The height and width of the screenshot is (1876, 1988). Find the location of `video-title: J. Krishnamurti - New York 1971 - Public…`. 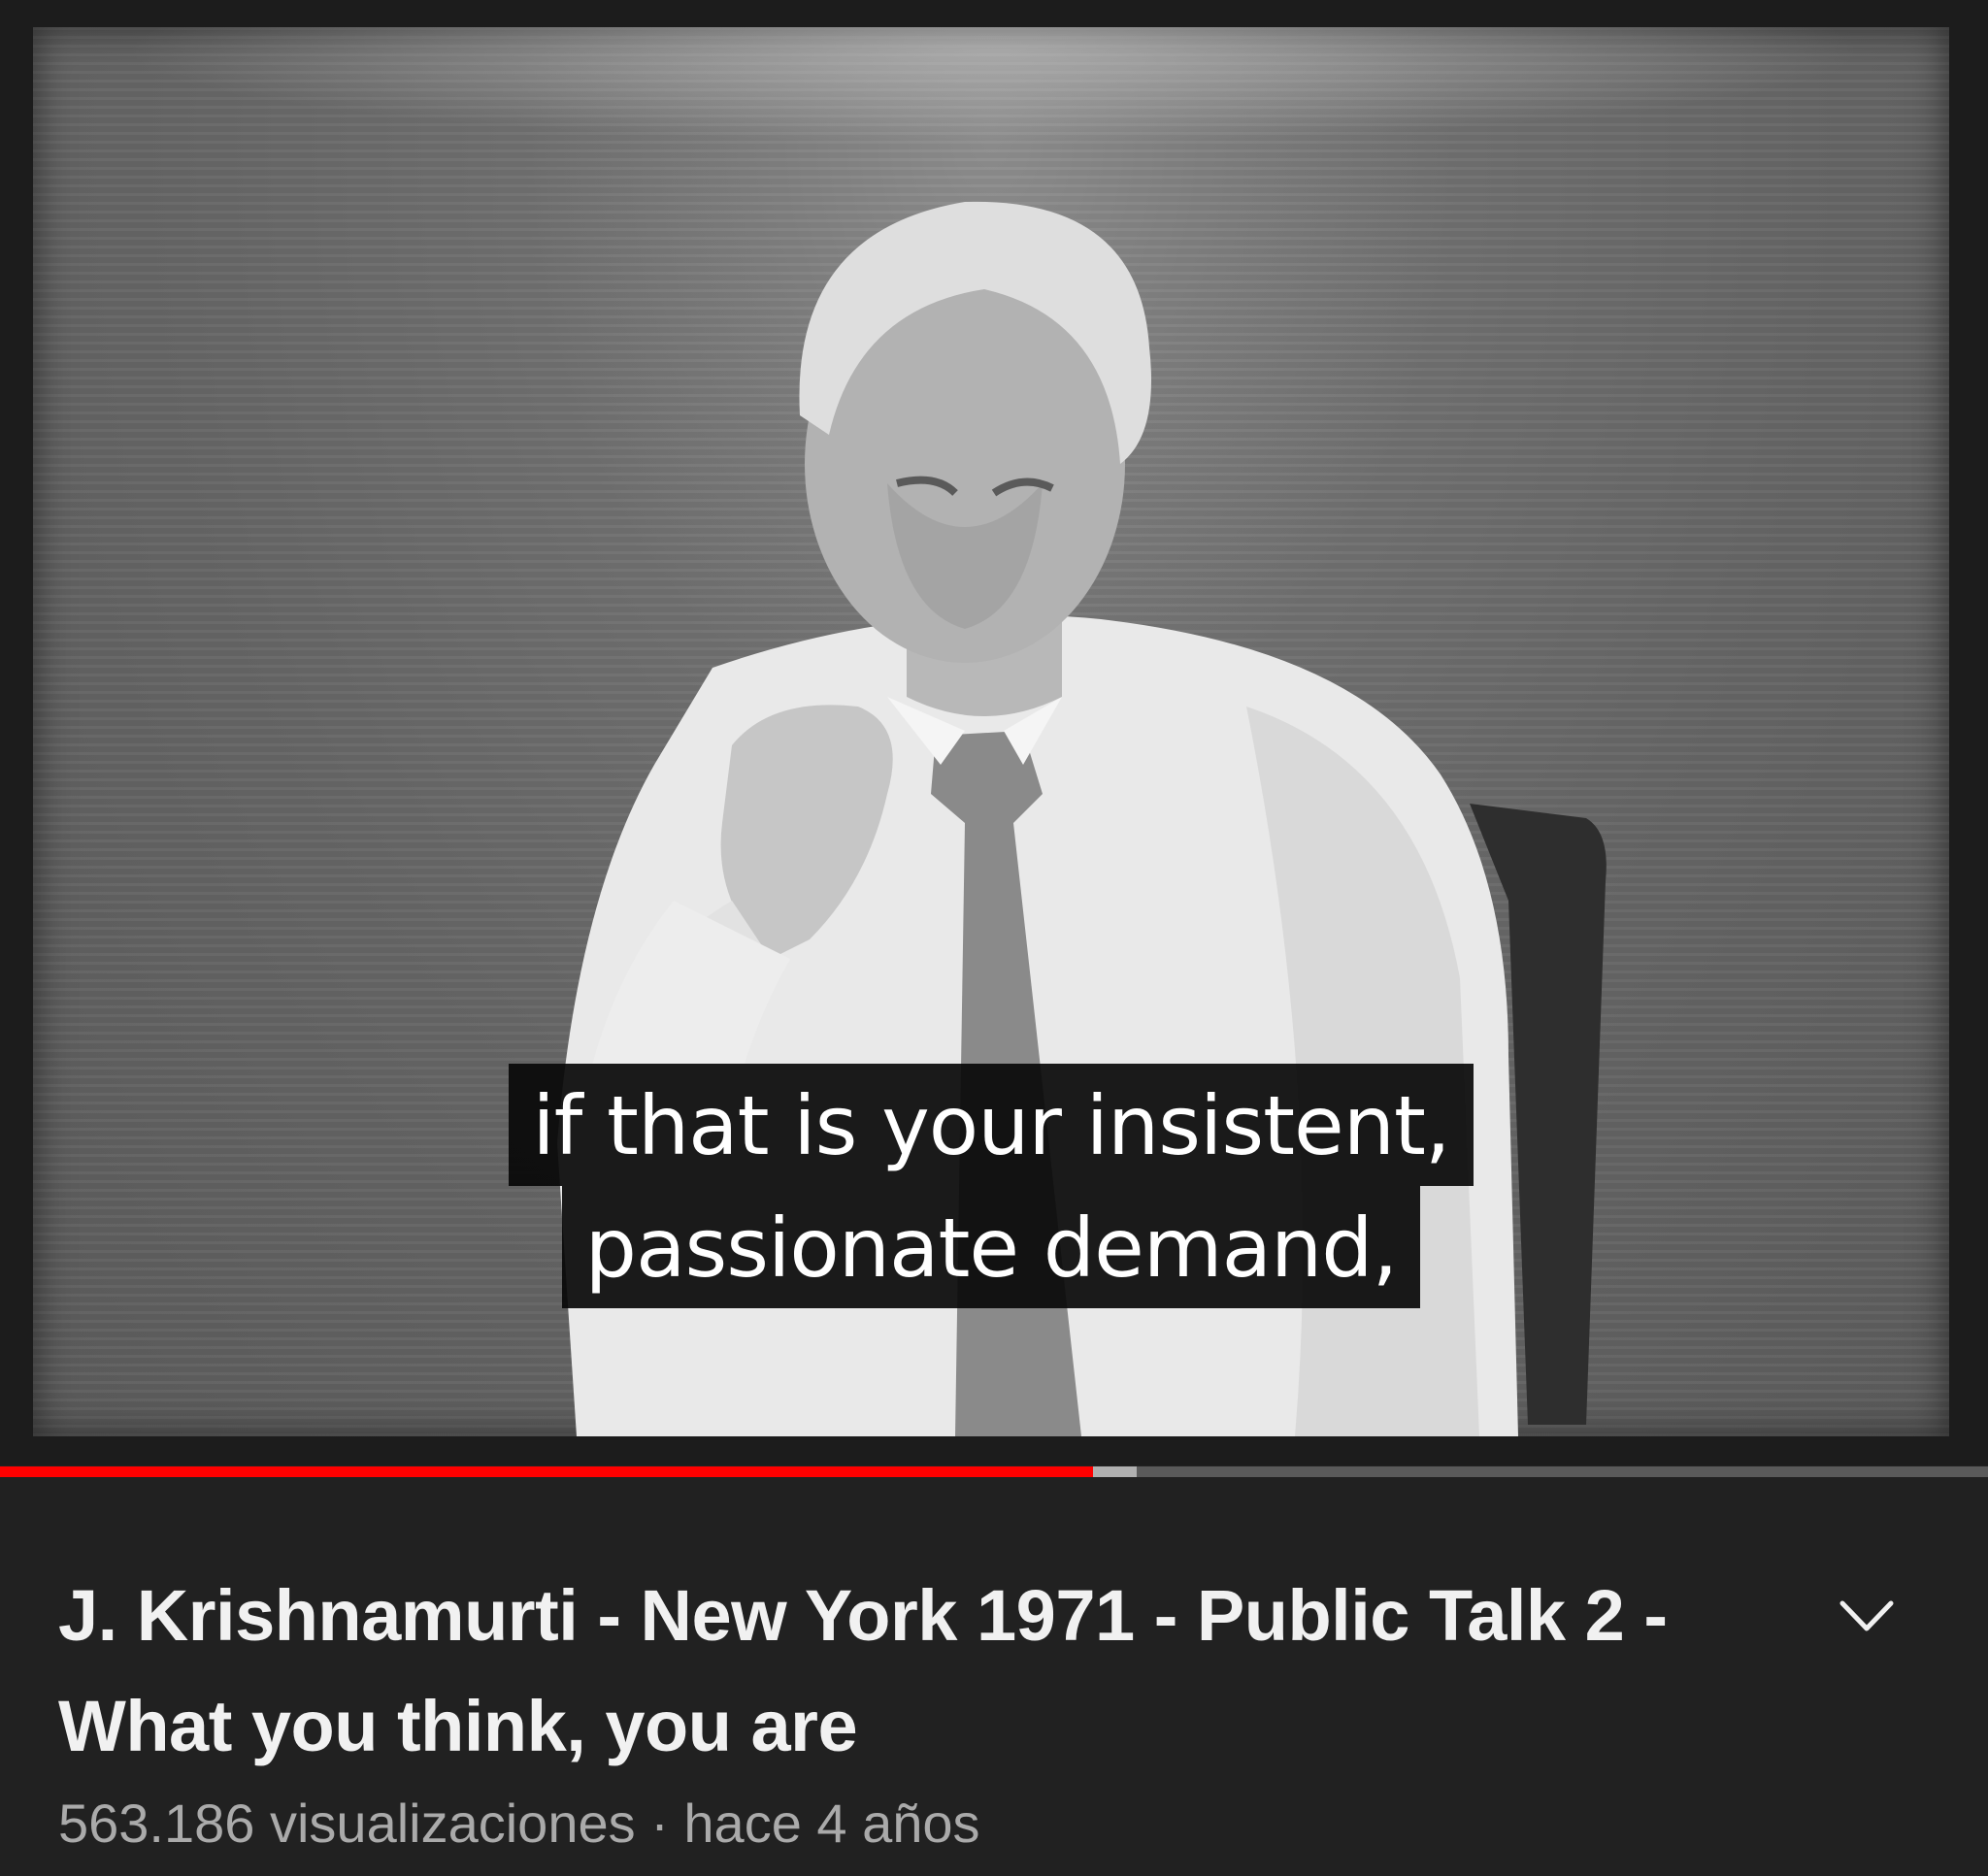

video-title: J. Krishnamurti - New York 1971 - Public… is located at coordinates (912, 1671).